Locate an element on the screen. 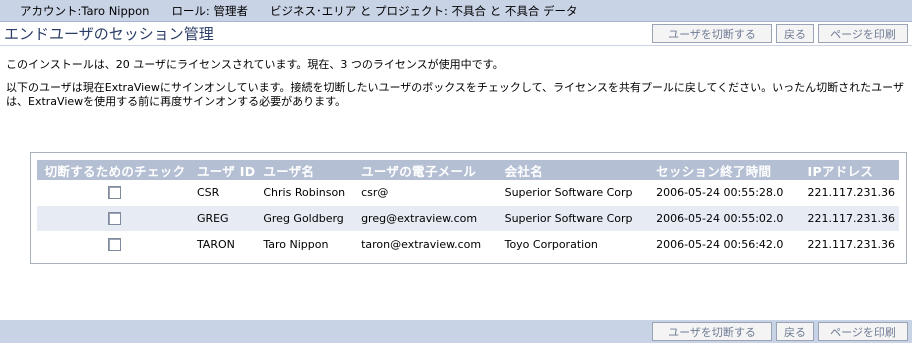 This screenshot has width=912, height=343. cell-session-end: 2006-05-24 00:56:42.0 is located at coordinates (728, 244).